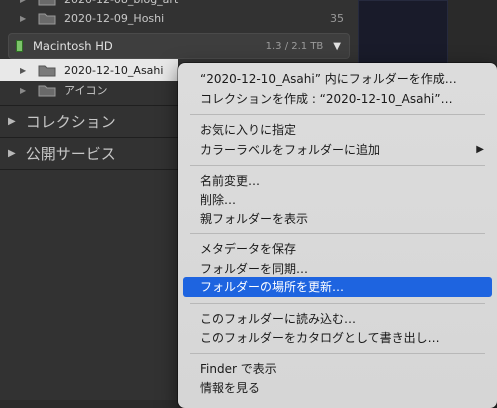 This screenshot has height=408, width=497. What do you see at coordinates (337, 18) in the screenshot?
I see `folder-count: 35` at bounding box center [337, 18].